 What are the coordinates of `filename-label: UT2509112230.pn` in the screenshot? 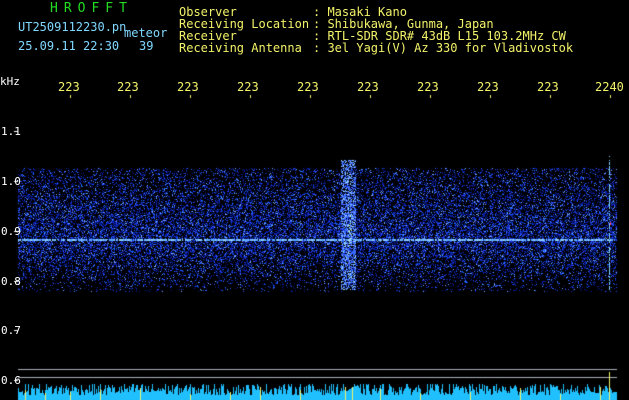 It's located at (72, 27).